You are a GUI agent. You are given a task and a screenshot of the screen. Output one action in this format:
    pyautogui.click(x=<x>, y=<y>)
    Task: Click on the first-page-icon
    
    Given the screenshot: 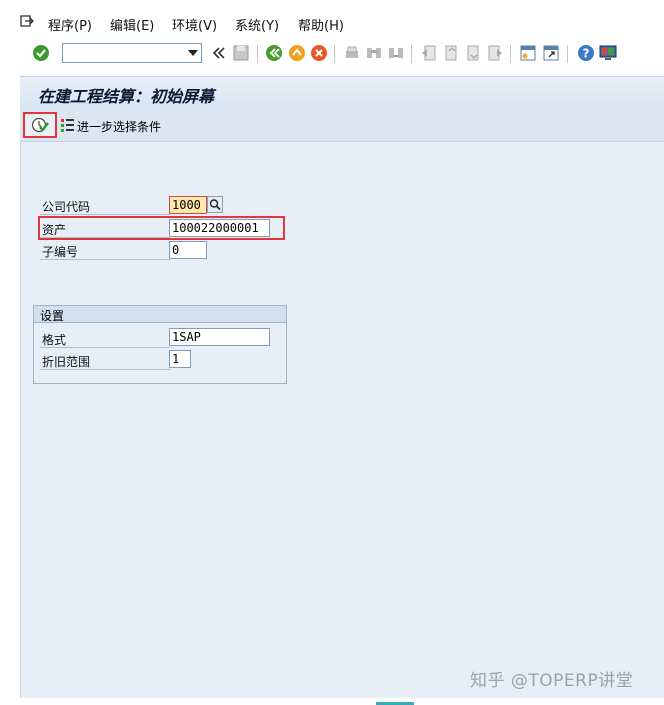 What is the action you would take?
    pyautogui.click(x=429, y=53)
    